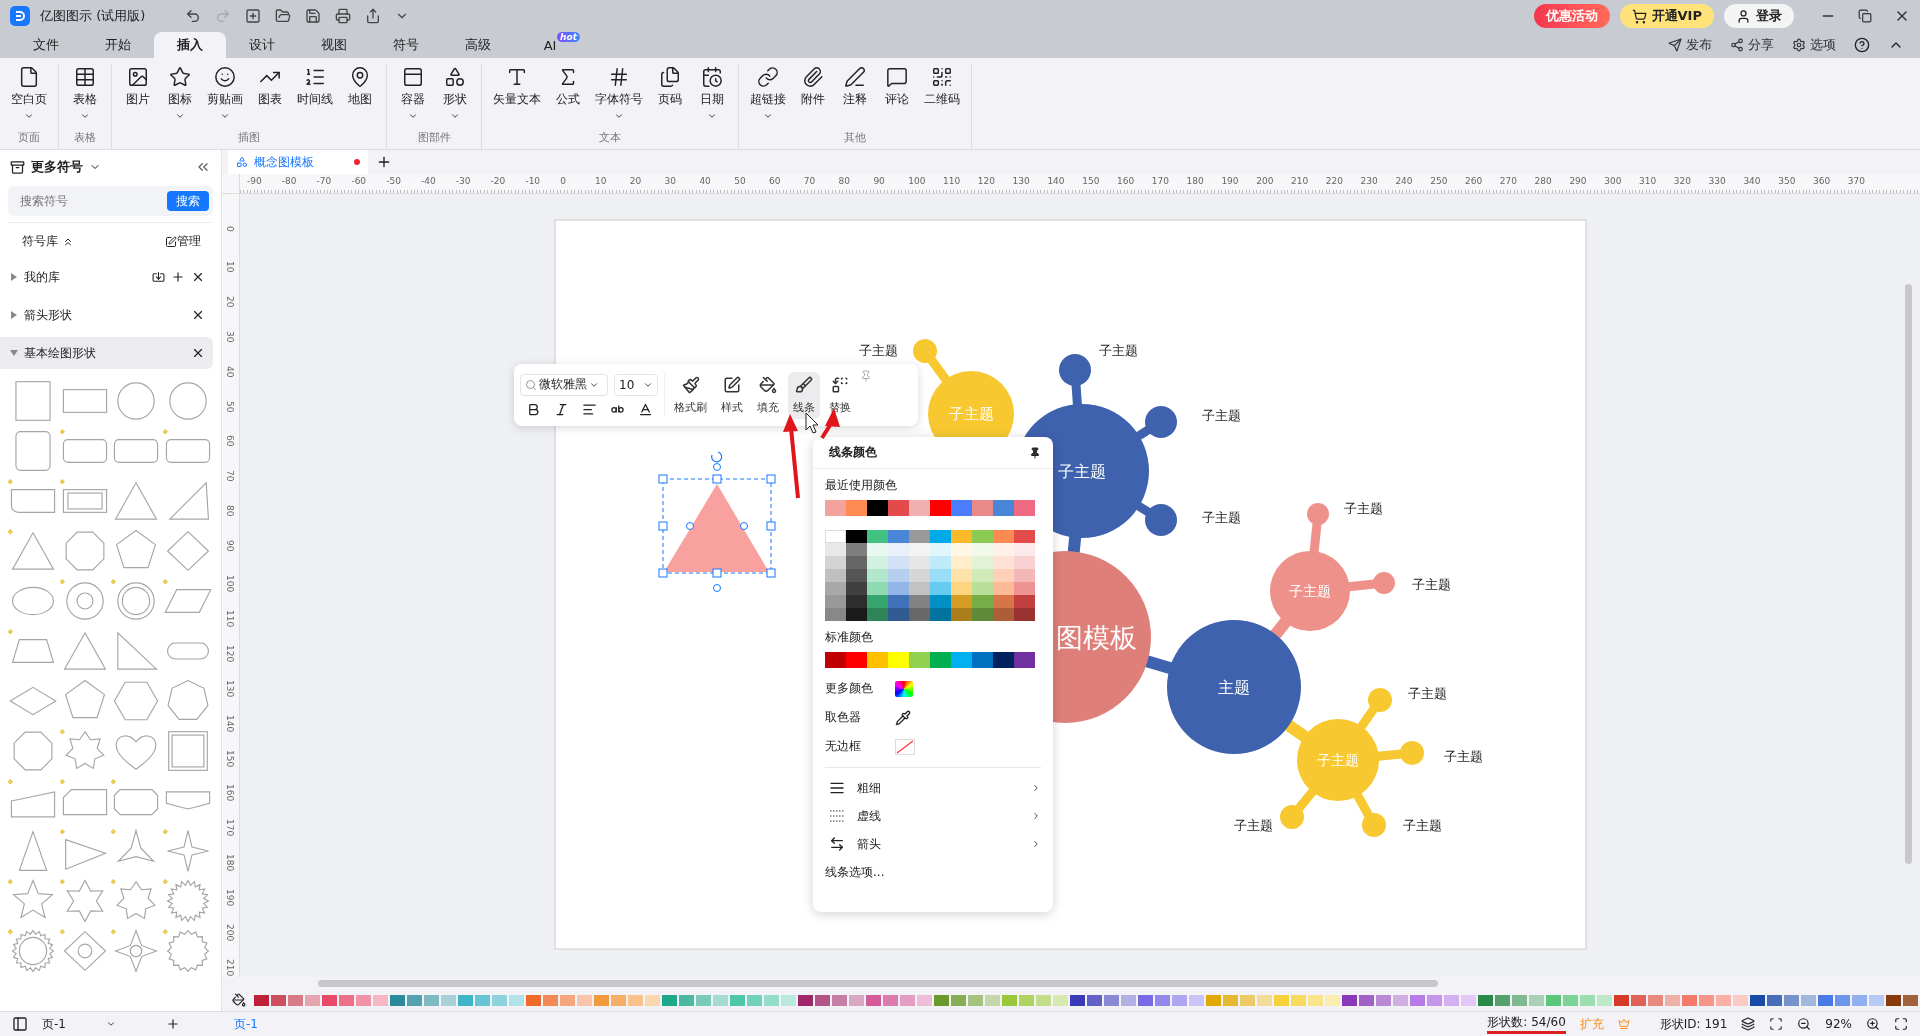 This screenshot has height=1036, width=1920. I want to click on menu-option: 无边框, so click(849, 746).